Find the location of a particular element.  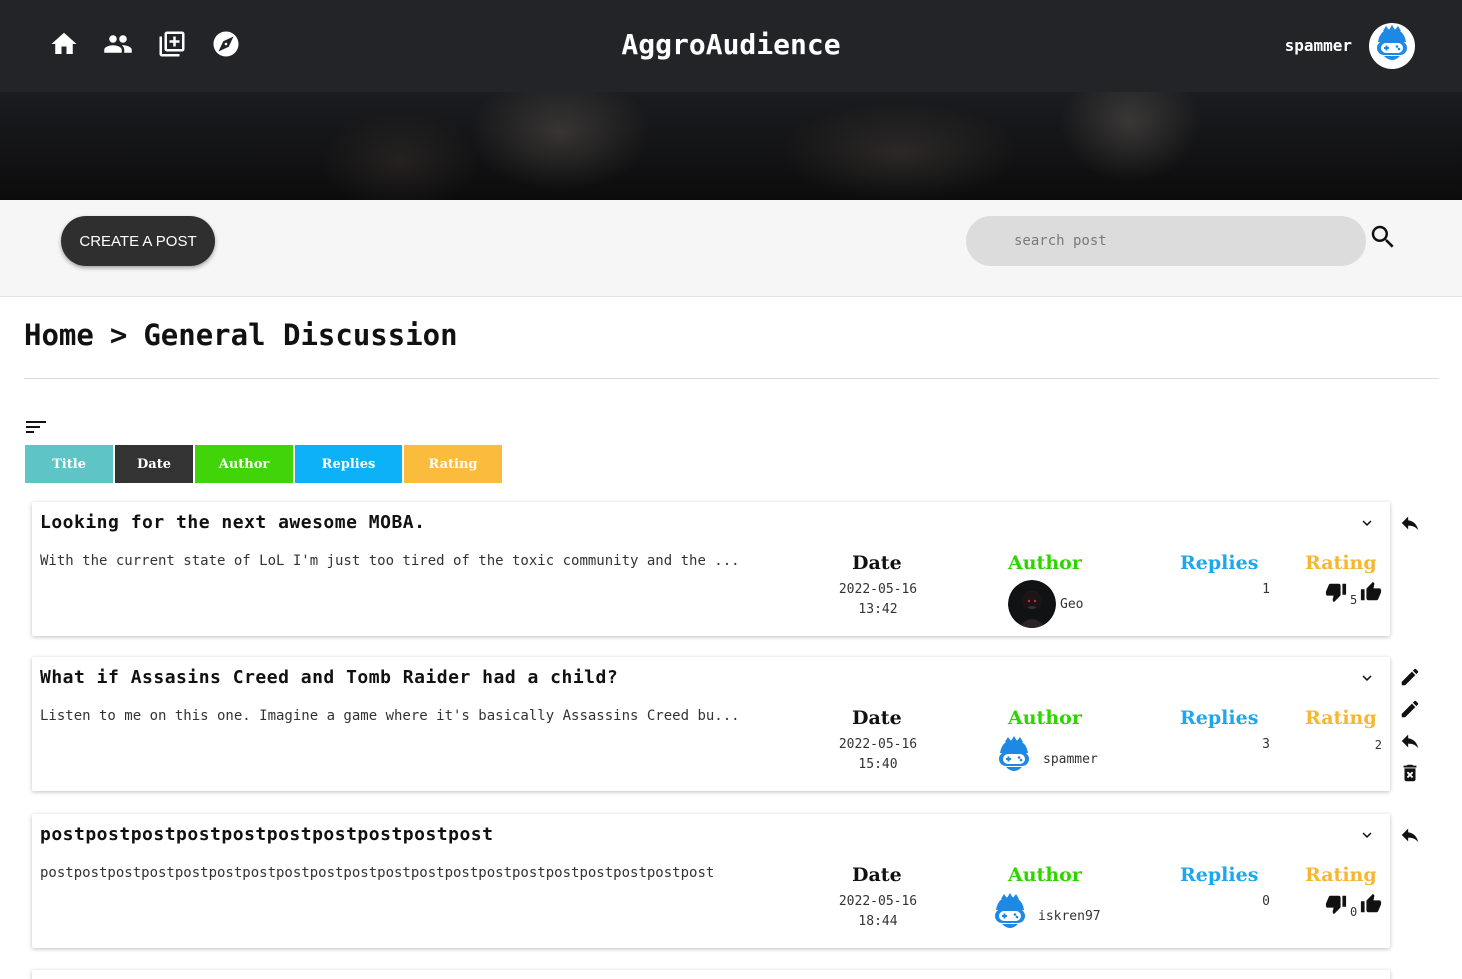

delete-icon is located at coordinates (1410, 773).